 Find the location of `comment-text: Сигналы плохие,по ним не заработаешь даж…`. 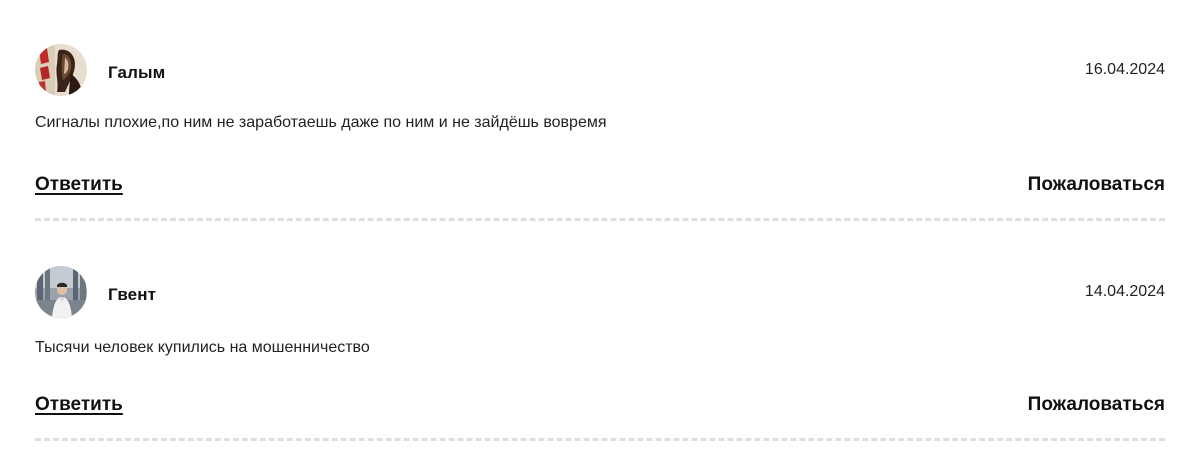

comment-text: Сигналы плохие,по ним не заработаешь даж… is located at coordinates (321, 122).